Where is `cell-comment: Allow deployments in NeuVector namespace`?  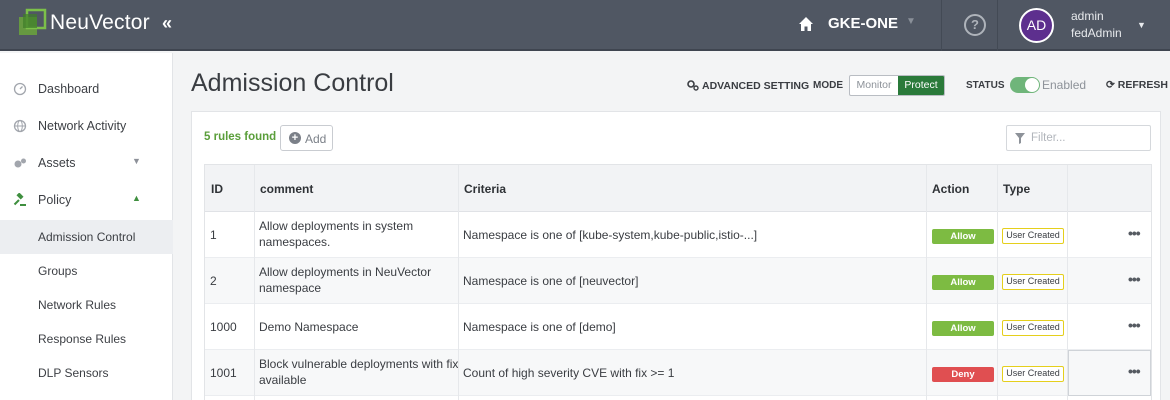 cell-comment: Allow deployments in NeuVector namespace is located at coordinates (345, 280).